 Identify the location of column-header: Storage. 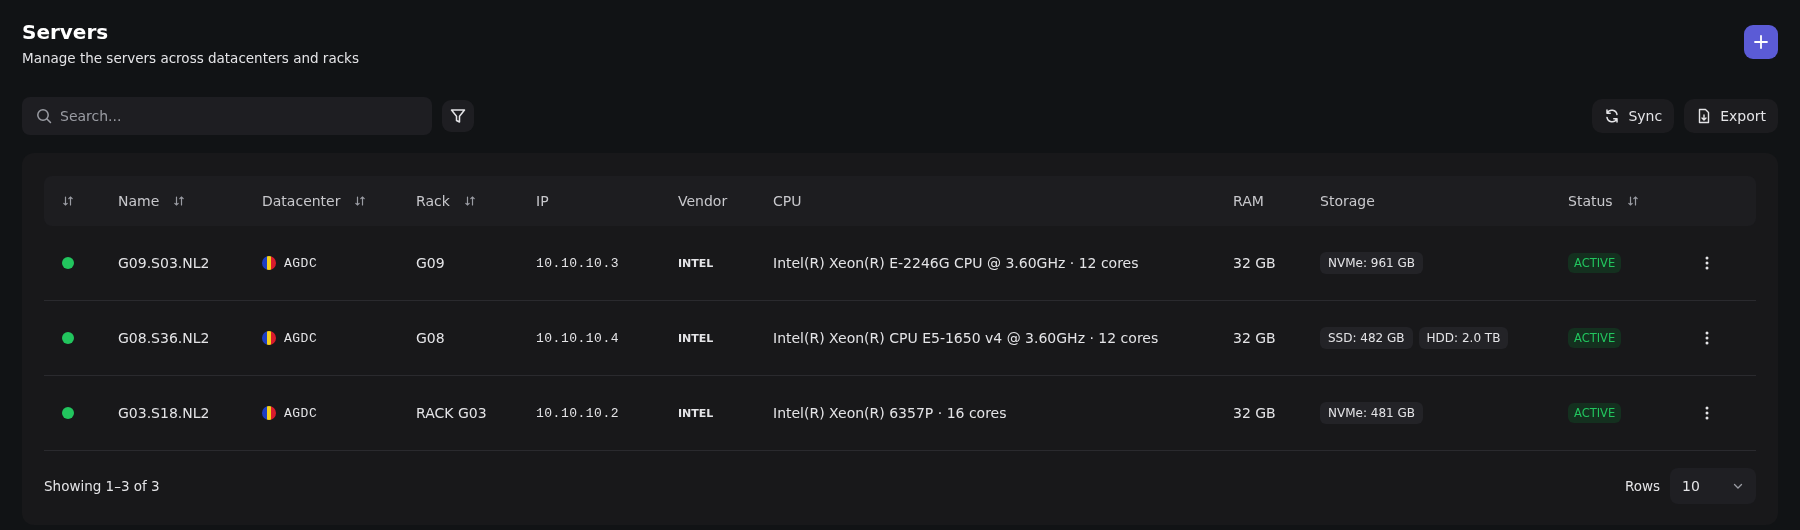
(1347, 201).